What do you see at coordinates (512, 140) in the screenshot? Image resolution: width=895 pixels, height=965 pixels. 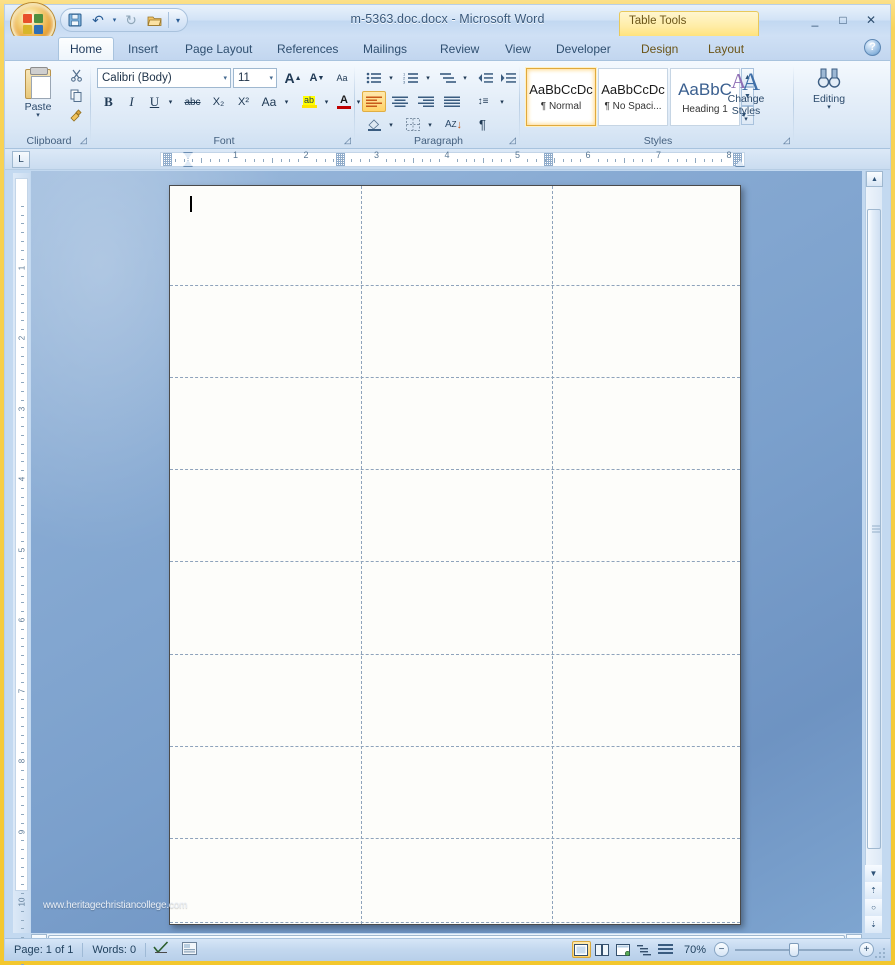 I see `paragraph-dialog-launcher: ◿` at bounding box center [512, 140].